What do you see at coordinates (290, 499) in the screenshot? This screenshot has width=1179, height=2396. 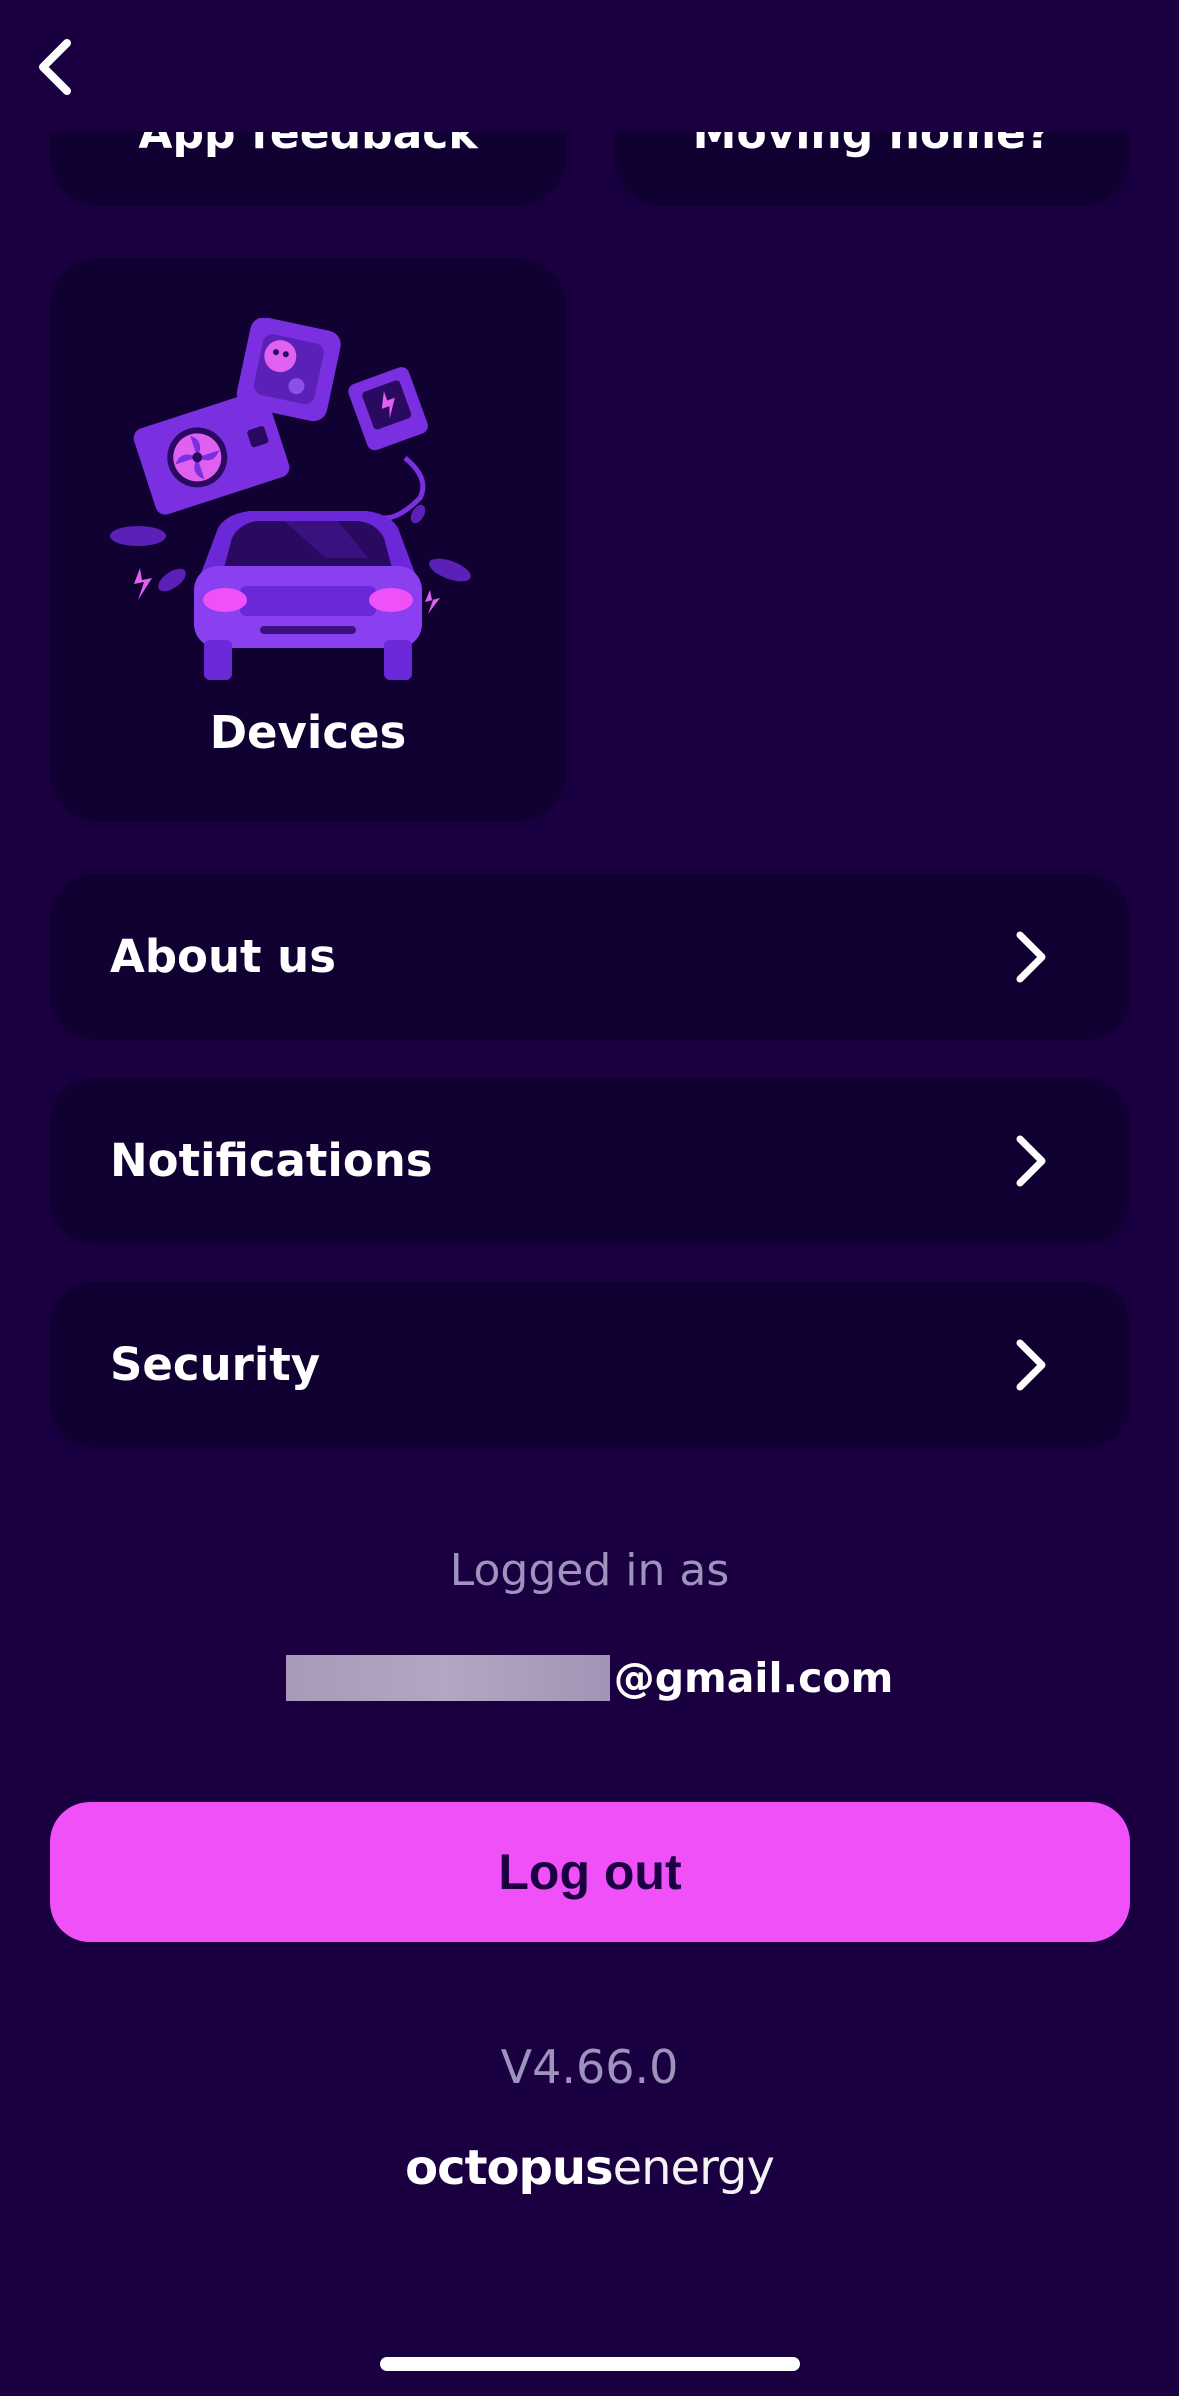 I see `devices-illustration` at bounding box center [290, 499].